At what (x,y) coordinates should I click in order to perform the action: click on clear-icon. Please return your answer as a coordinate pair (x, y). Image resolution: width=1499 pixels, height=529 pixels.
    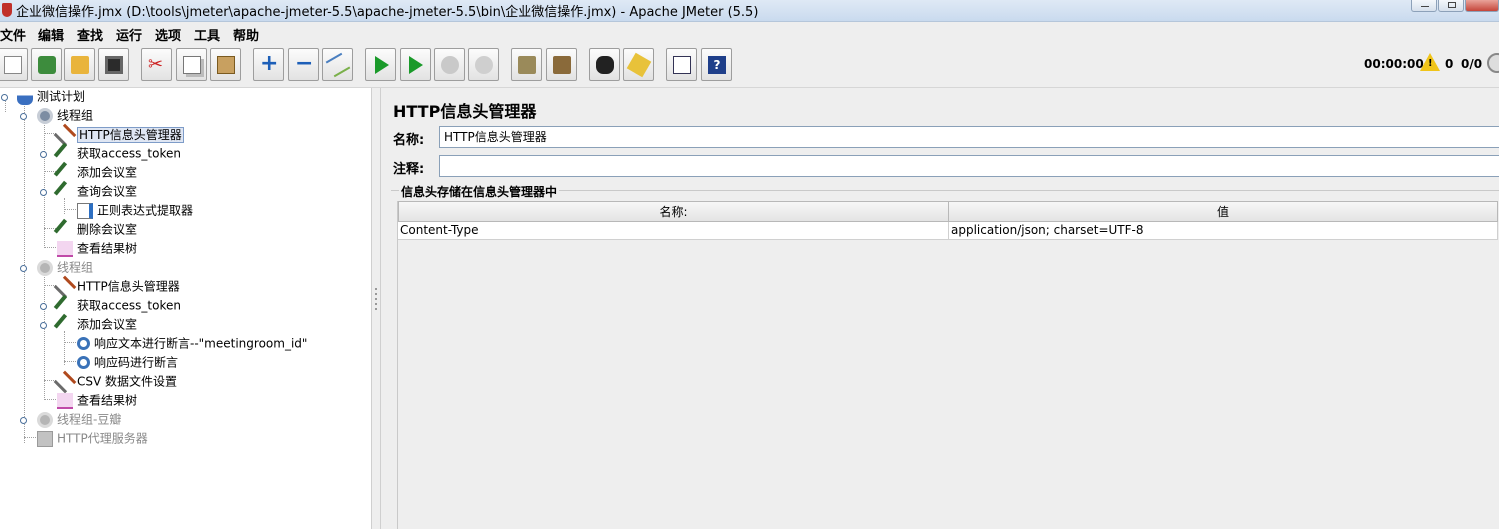
    Looking at the image, I should click on (527, 65).